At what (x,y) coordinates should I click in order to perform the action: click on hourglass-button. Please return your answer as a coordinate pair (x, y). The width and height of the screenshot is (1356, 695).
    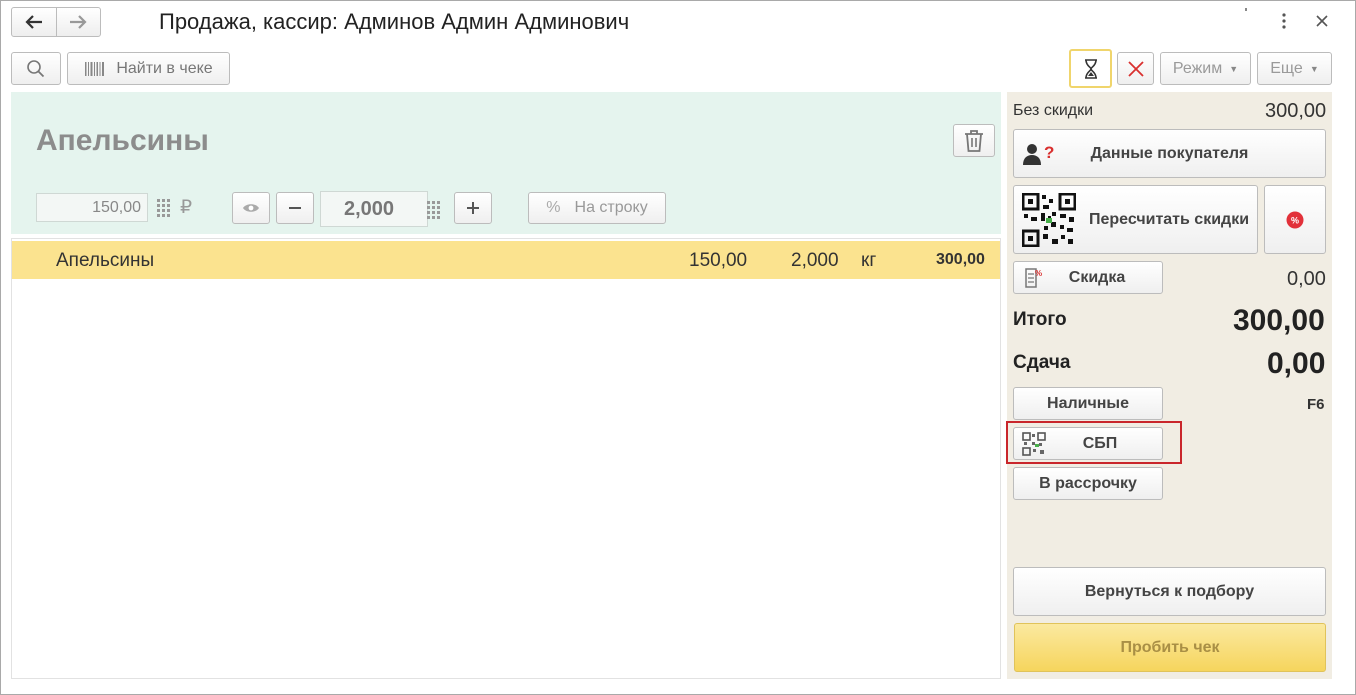
    Looking at the image, I should click on (1090, 68).